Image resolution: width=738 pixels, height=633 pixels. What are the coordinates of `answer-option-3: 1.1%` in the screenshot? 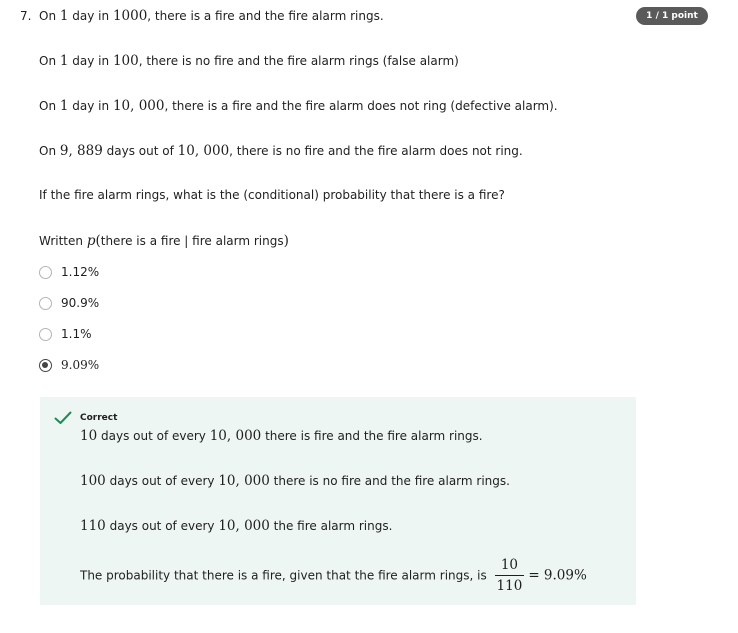 It's located at (65, 334).